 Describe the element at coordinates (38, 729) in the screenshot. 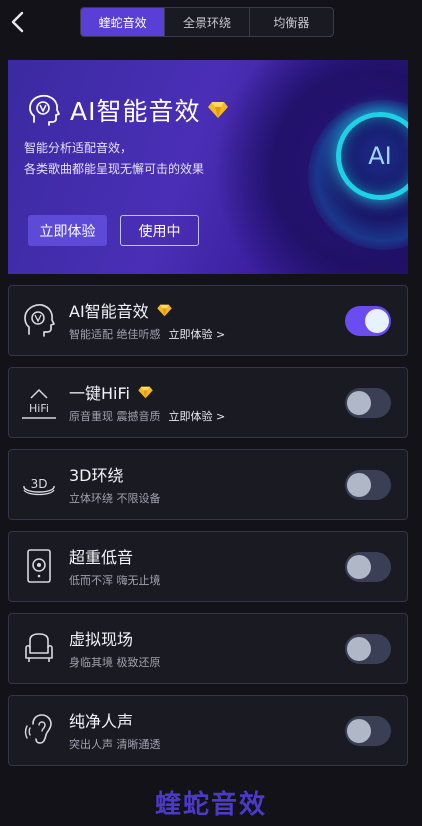

I see `ear-icon` at that location.